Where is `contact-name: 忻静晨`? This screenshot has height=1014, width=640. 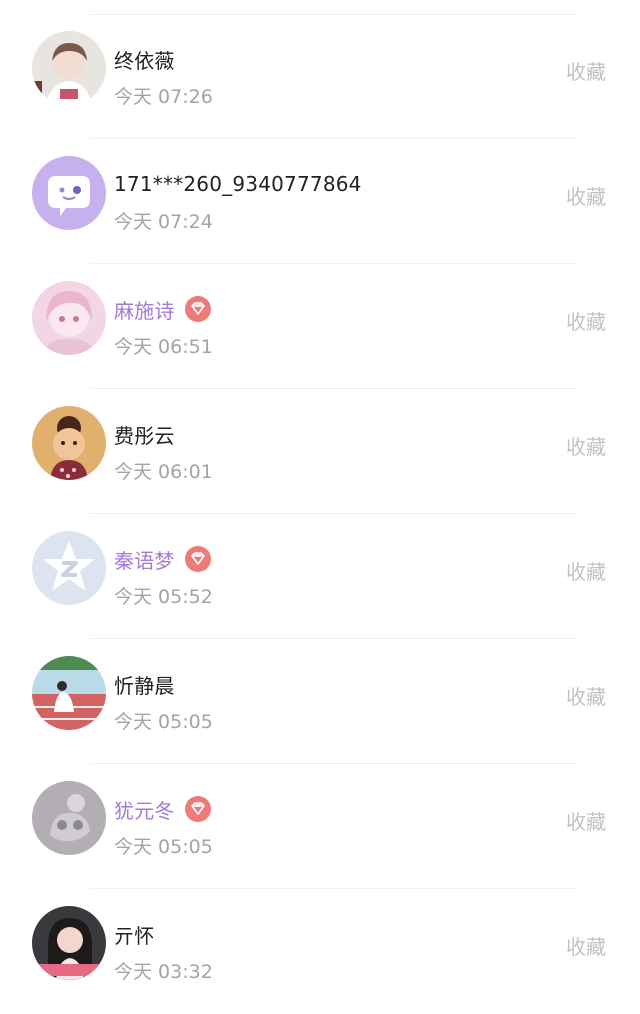
contact-name: 忻静晨 is located at coordinates (144, 685).